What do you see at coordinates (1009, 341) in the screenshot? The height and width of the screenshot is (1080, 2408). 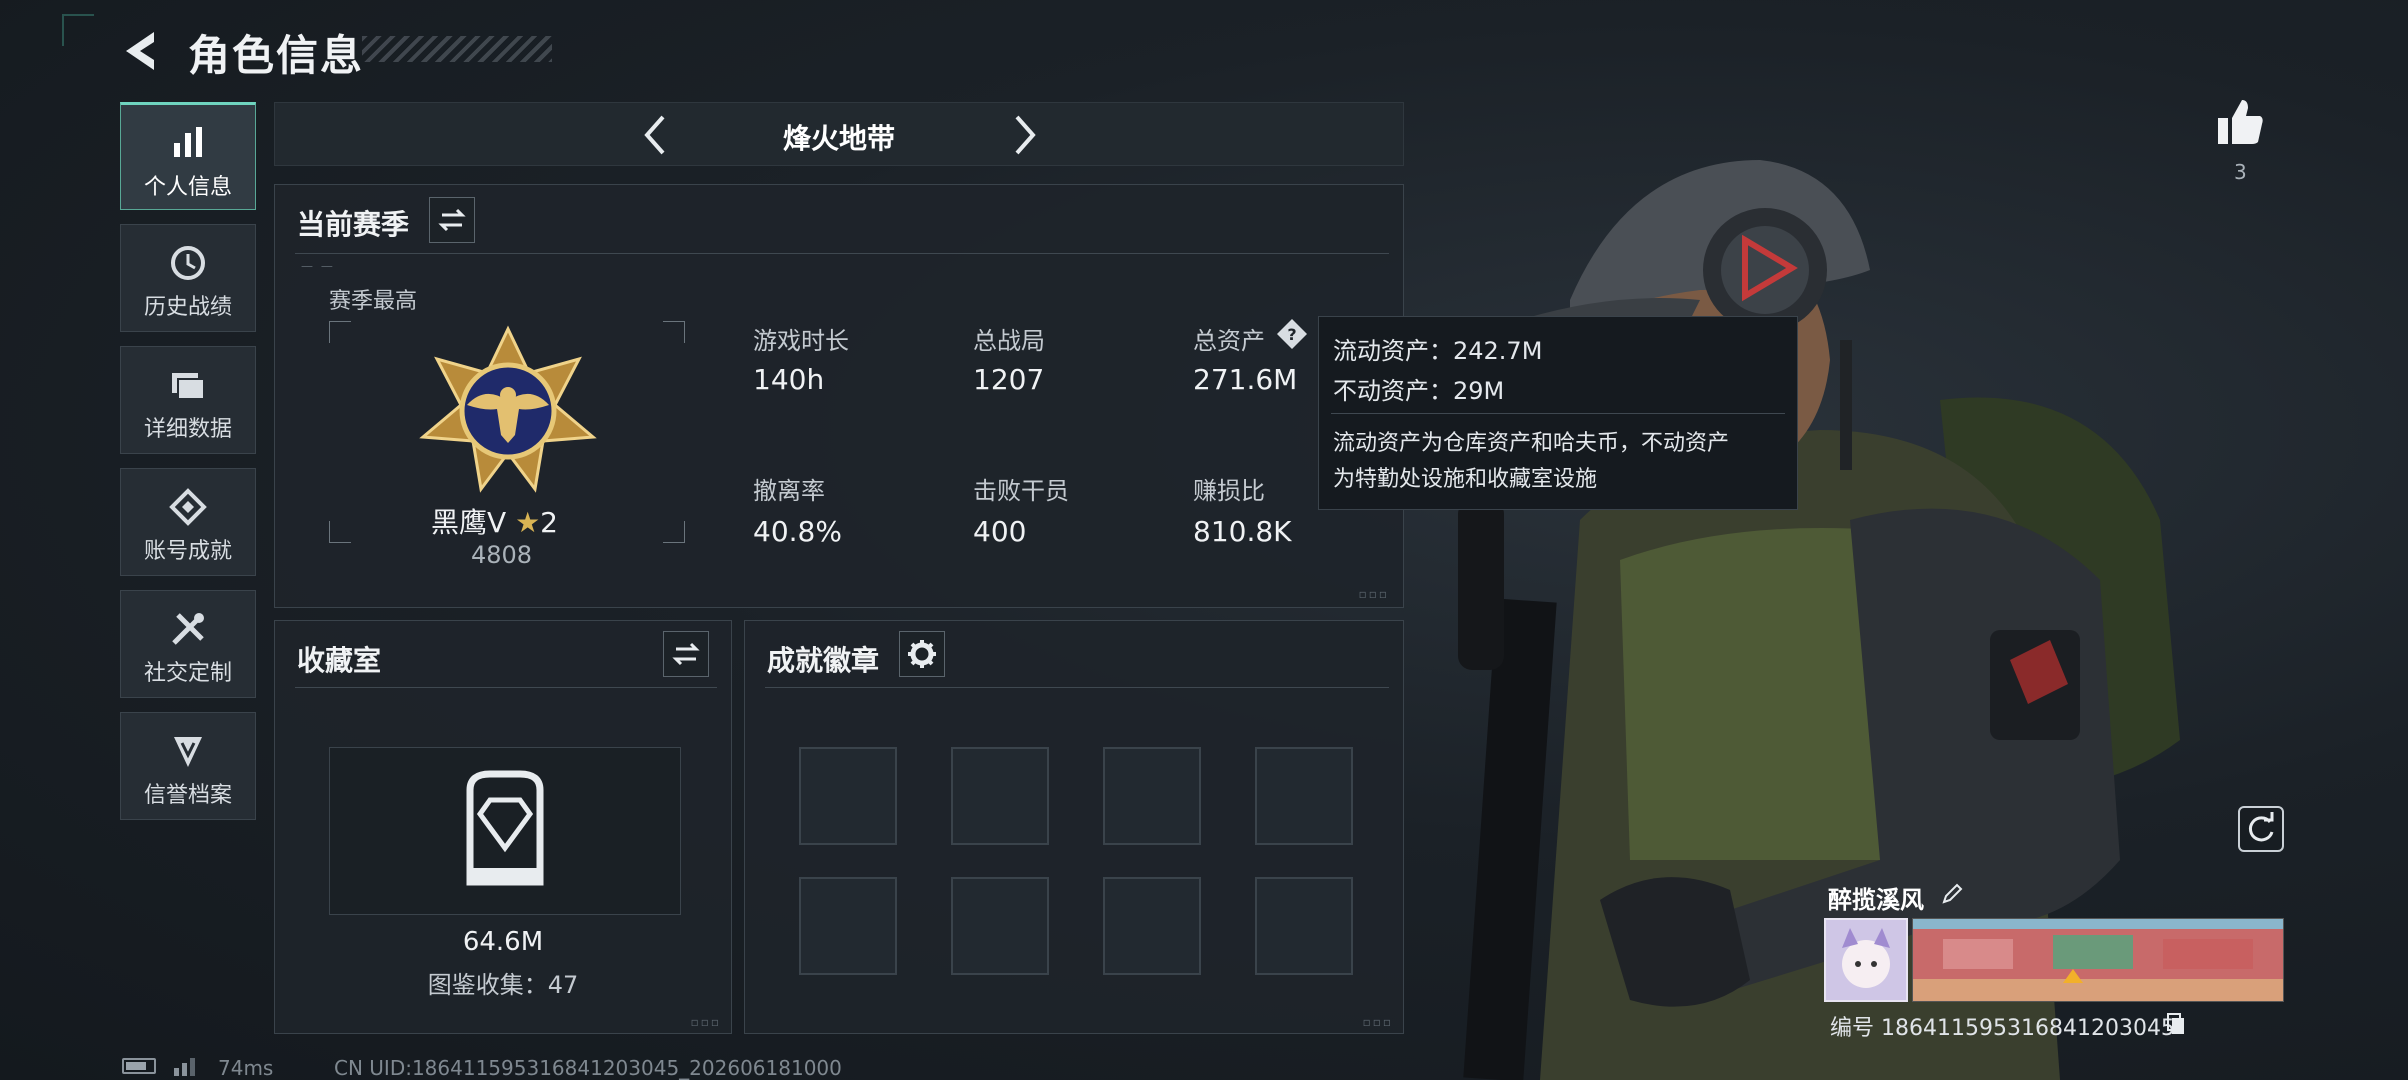 I see `stat-label-matches: 总战局` at bounding box center [1009, 341].